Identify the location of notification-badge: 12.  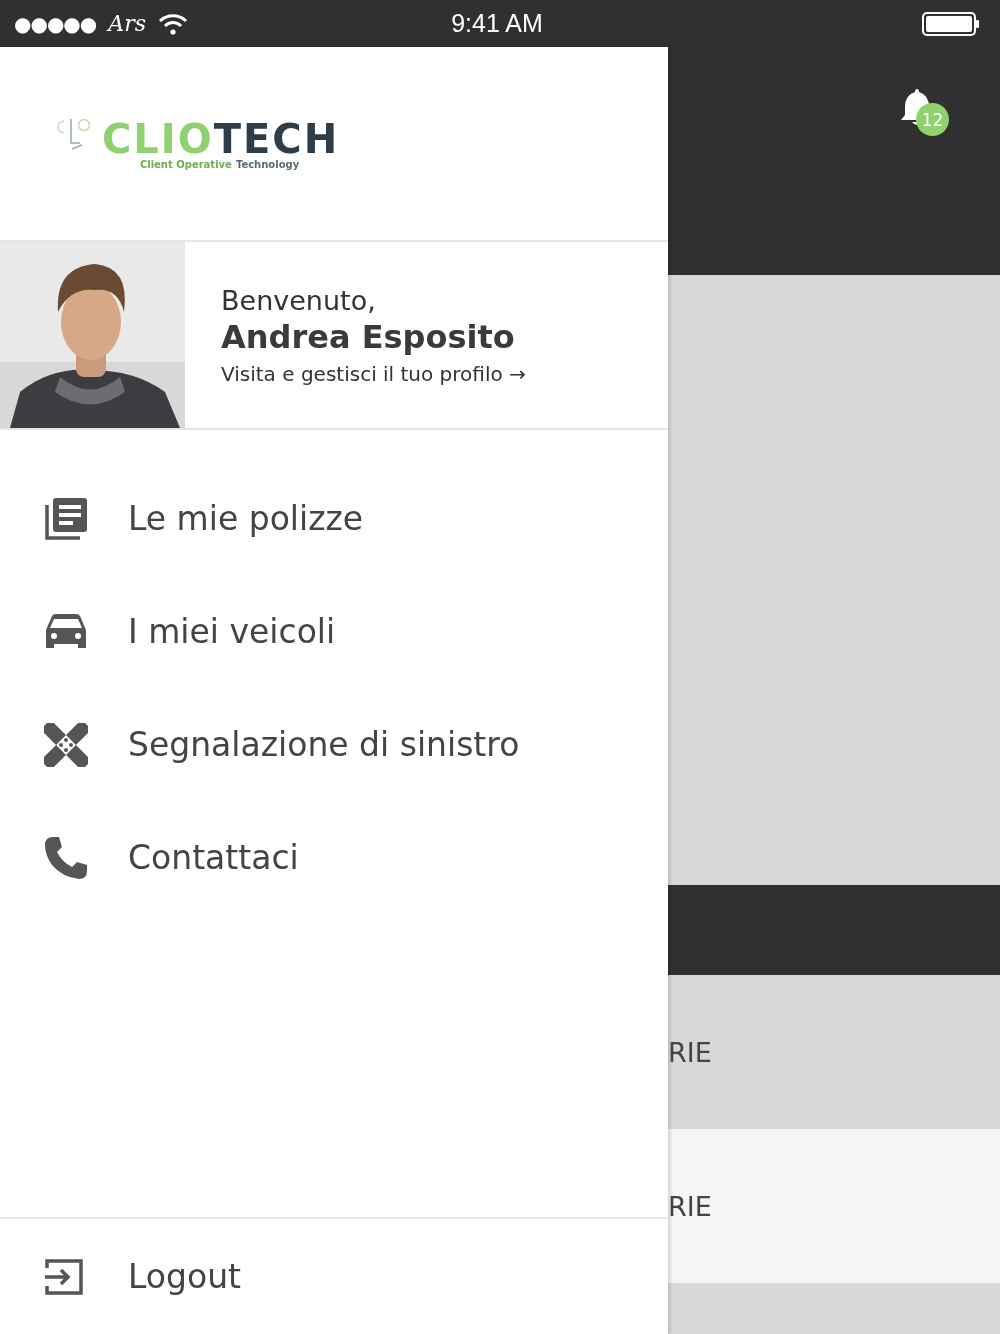
(932, 119).